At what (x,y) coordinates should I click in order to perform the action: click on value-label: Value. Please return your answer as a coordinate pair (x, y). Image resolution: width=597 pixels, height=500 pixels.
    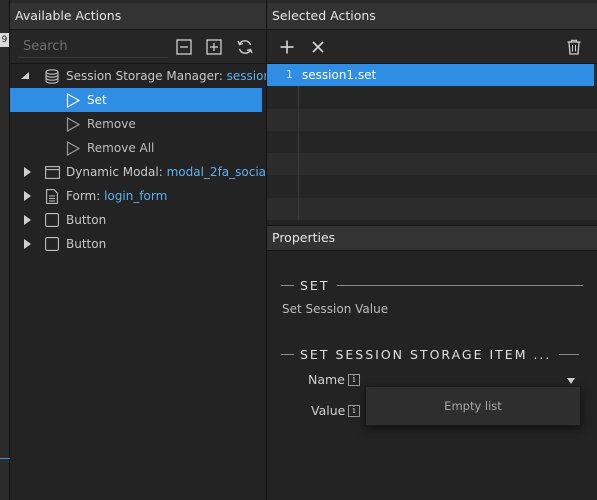
    Looking at the image, I should click on (328, 410).